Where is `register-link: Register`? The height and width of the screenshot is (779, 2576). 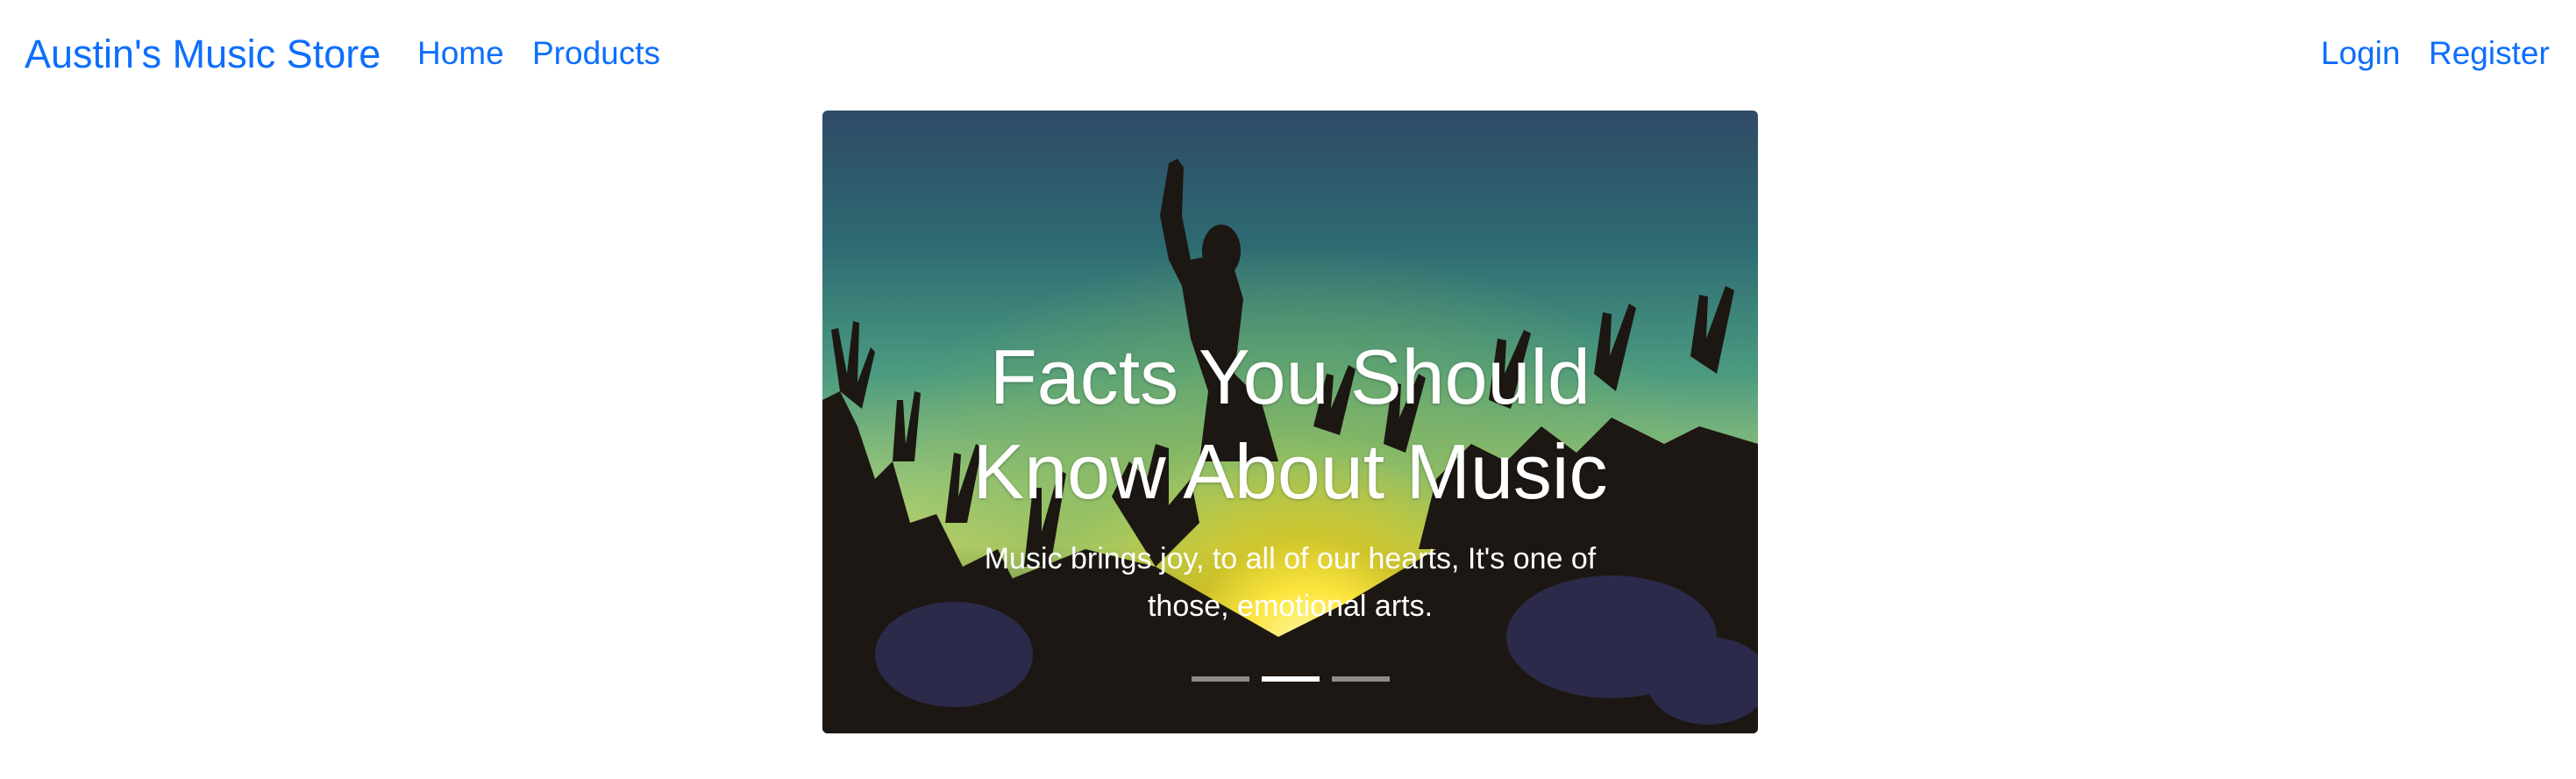
register-link: Register is located at coordinates (2489, 53).